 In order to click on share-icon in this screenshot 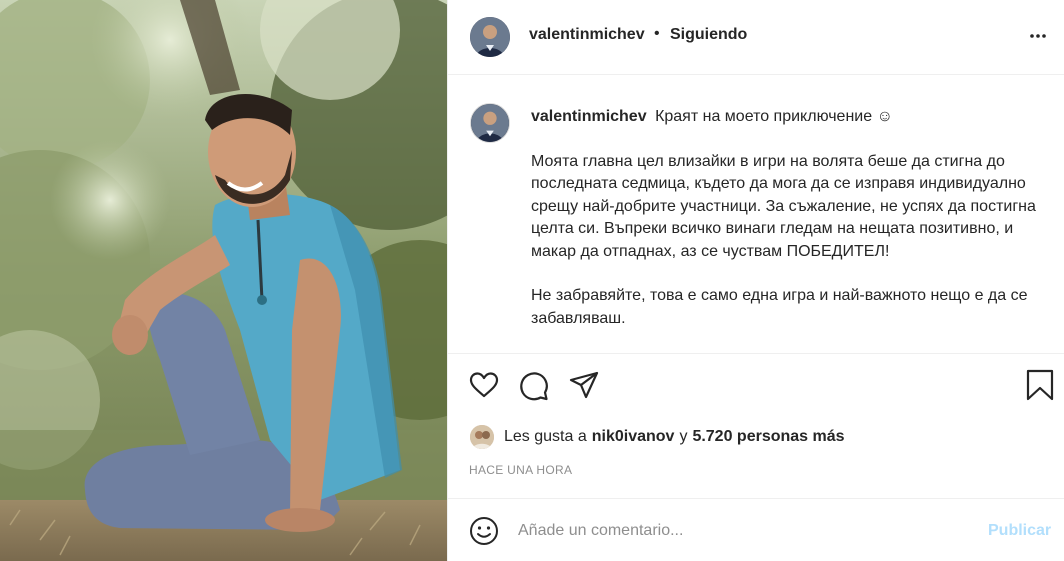, I will do `click(584, 385)`.